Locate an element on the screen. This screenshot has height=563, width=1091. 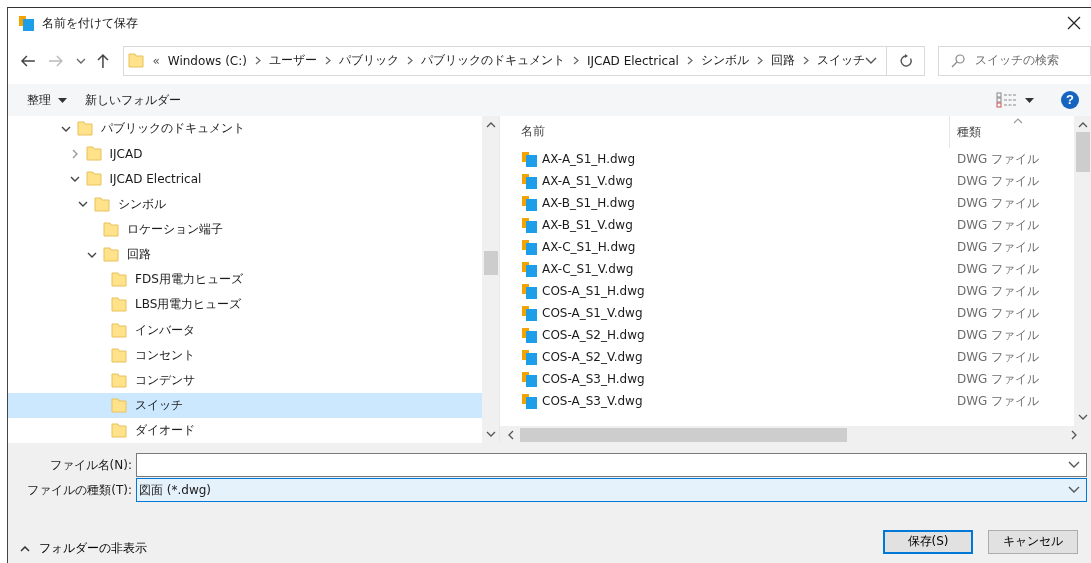
address-bar: « Windows (C:) ユーザー パブリック パブリックのドキュメント IJCAD Electrical シンボル 回路 スイッチ is located at coordinates (505, 60).